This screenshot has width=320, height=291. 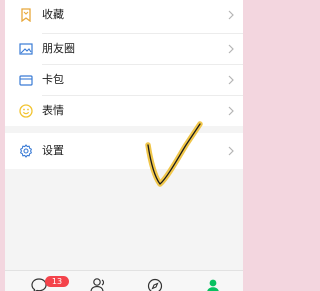 What do you see at coordinates (213, 284) in the screenshot?
I see `me-person-icon` at bounding box center [213, 284].